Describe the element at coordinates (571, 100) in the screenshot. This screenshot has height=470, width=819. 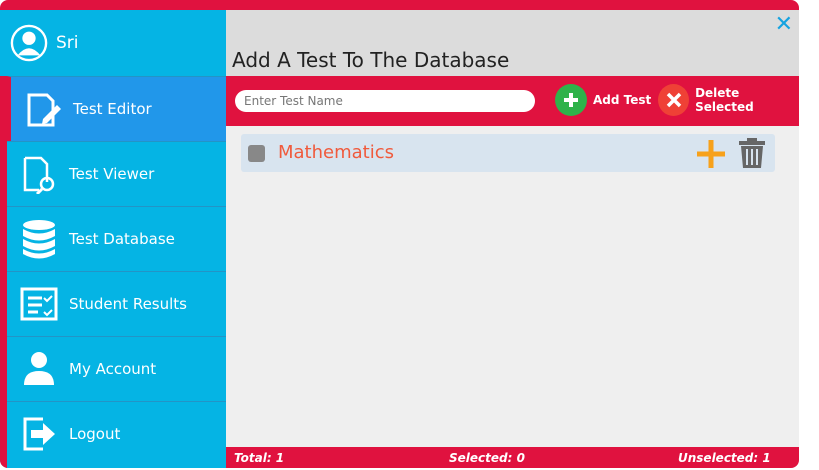
I see `plus-circle-icon` at that location.